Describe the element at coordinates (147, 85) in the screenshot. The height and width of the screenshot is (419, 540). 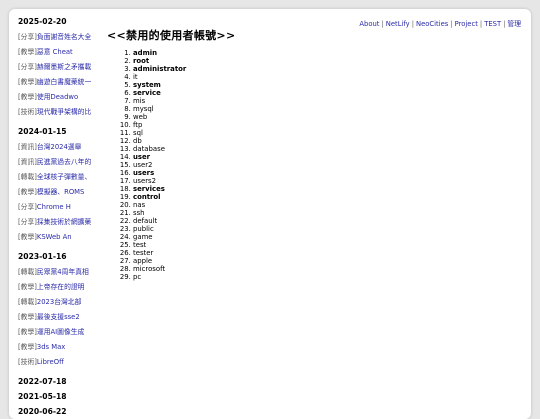
I see `account-name: system` at that location.